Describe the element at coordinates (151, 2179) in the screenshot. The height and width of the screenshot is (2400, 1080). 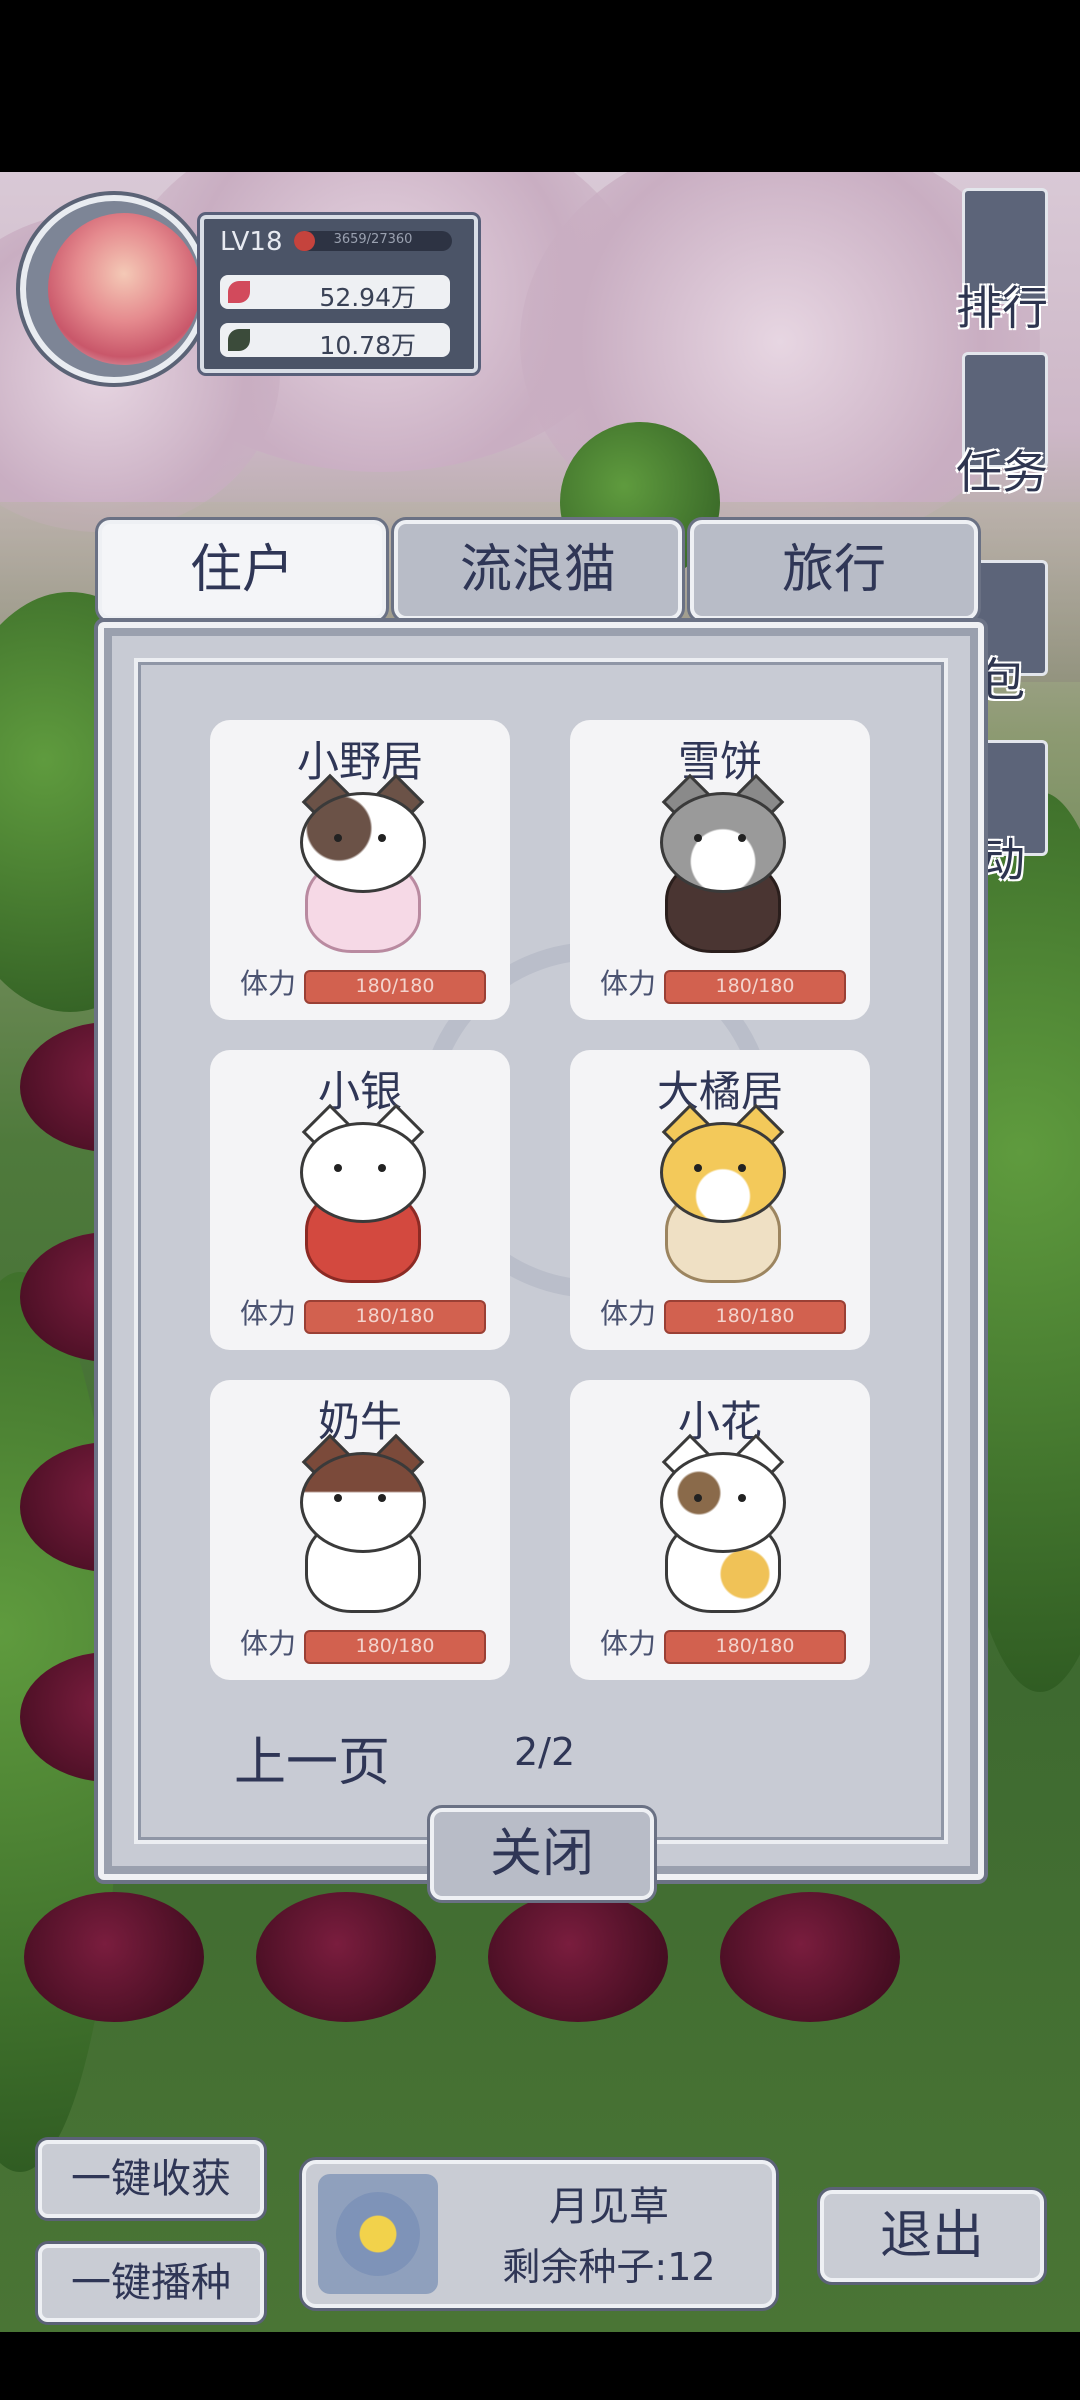
I see `harvest-all-button: 一键收获` at that location.